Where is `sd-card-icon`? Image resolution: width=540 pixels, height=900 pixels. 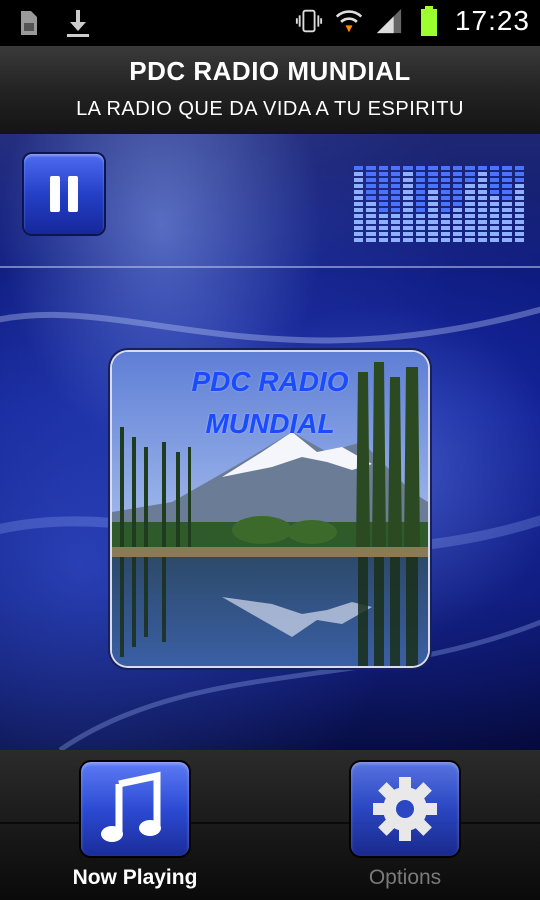 sd-card-icon is located at coordinates (28, 23).